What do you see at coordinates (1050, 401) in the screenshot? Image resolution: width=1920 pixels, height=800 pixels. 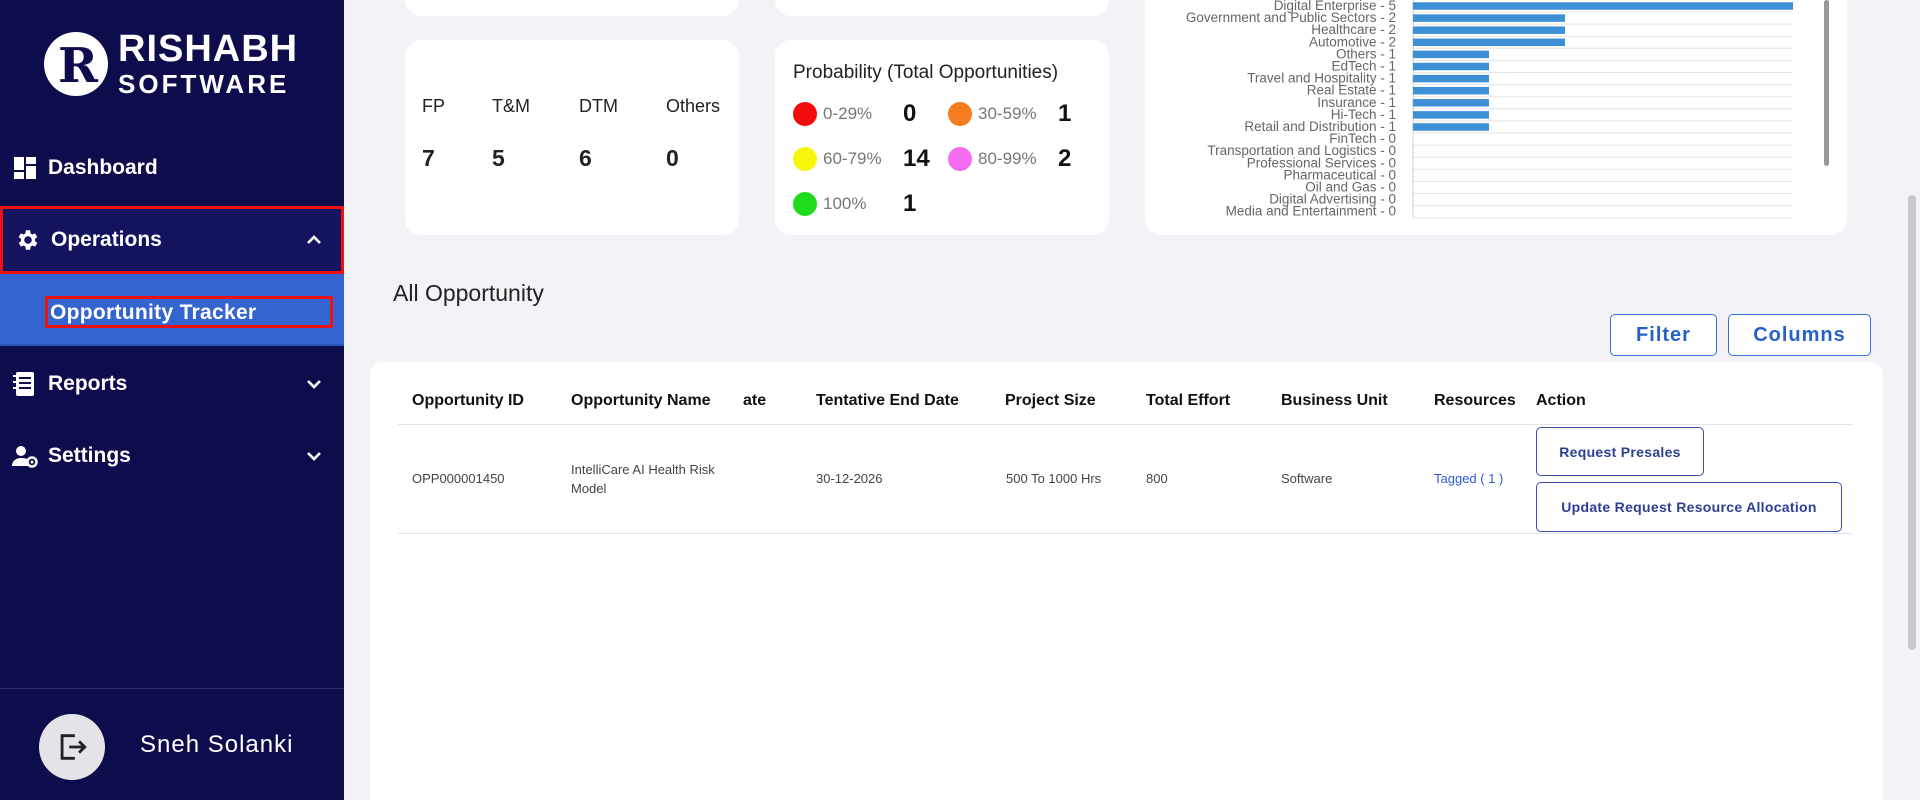 I see `table-header: Project Size` at bounding box center [1050, 401].